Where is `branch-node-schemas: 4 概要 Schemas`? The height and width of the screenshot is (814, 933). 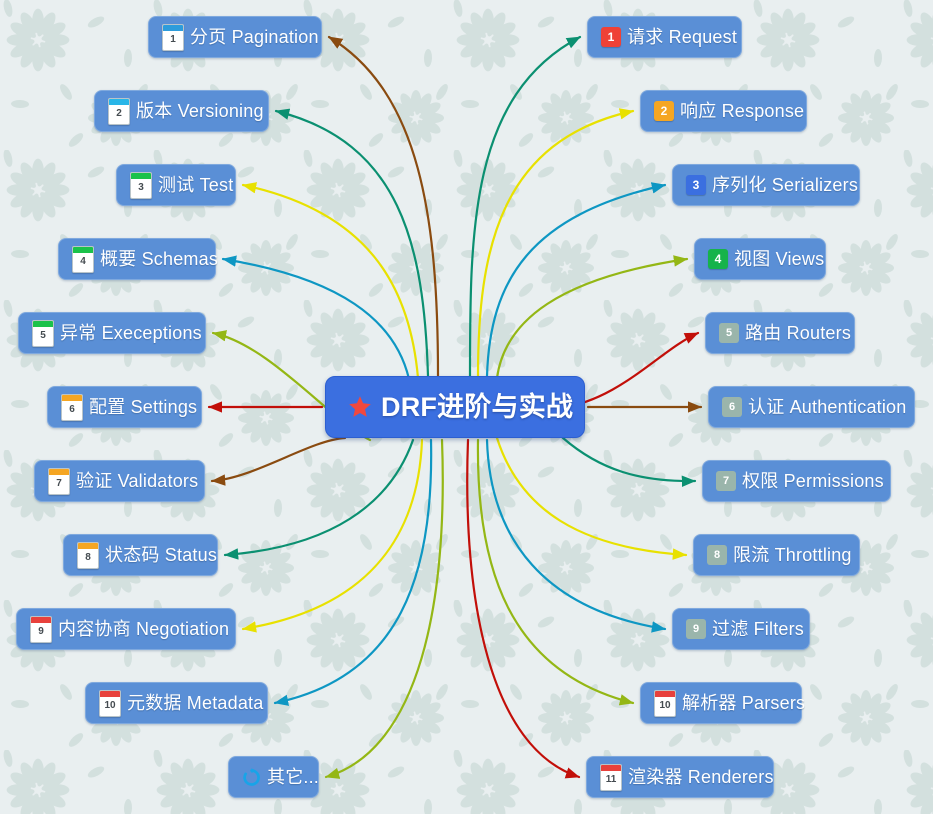
branch-node-schemas: 4 概要 Schemas is located at coordinates (138, 259).